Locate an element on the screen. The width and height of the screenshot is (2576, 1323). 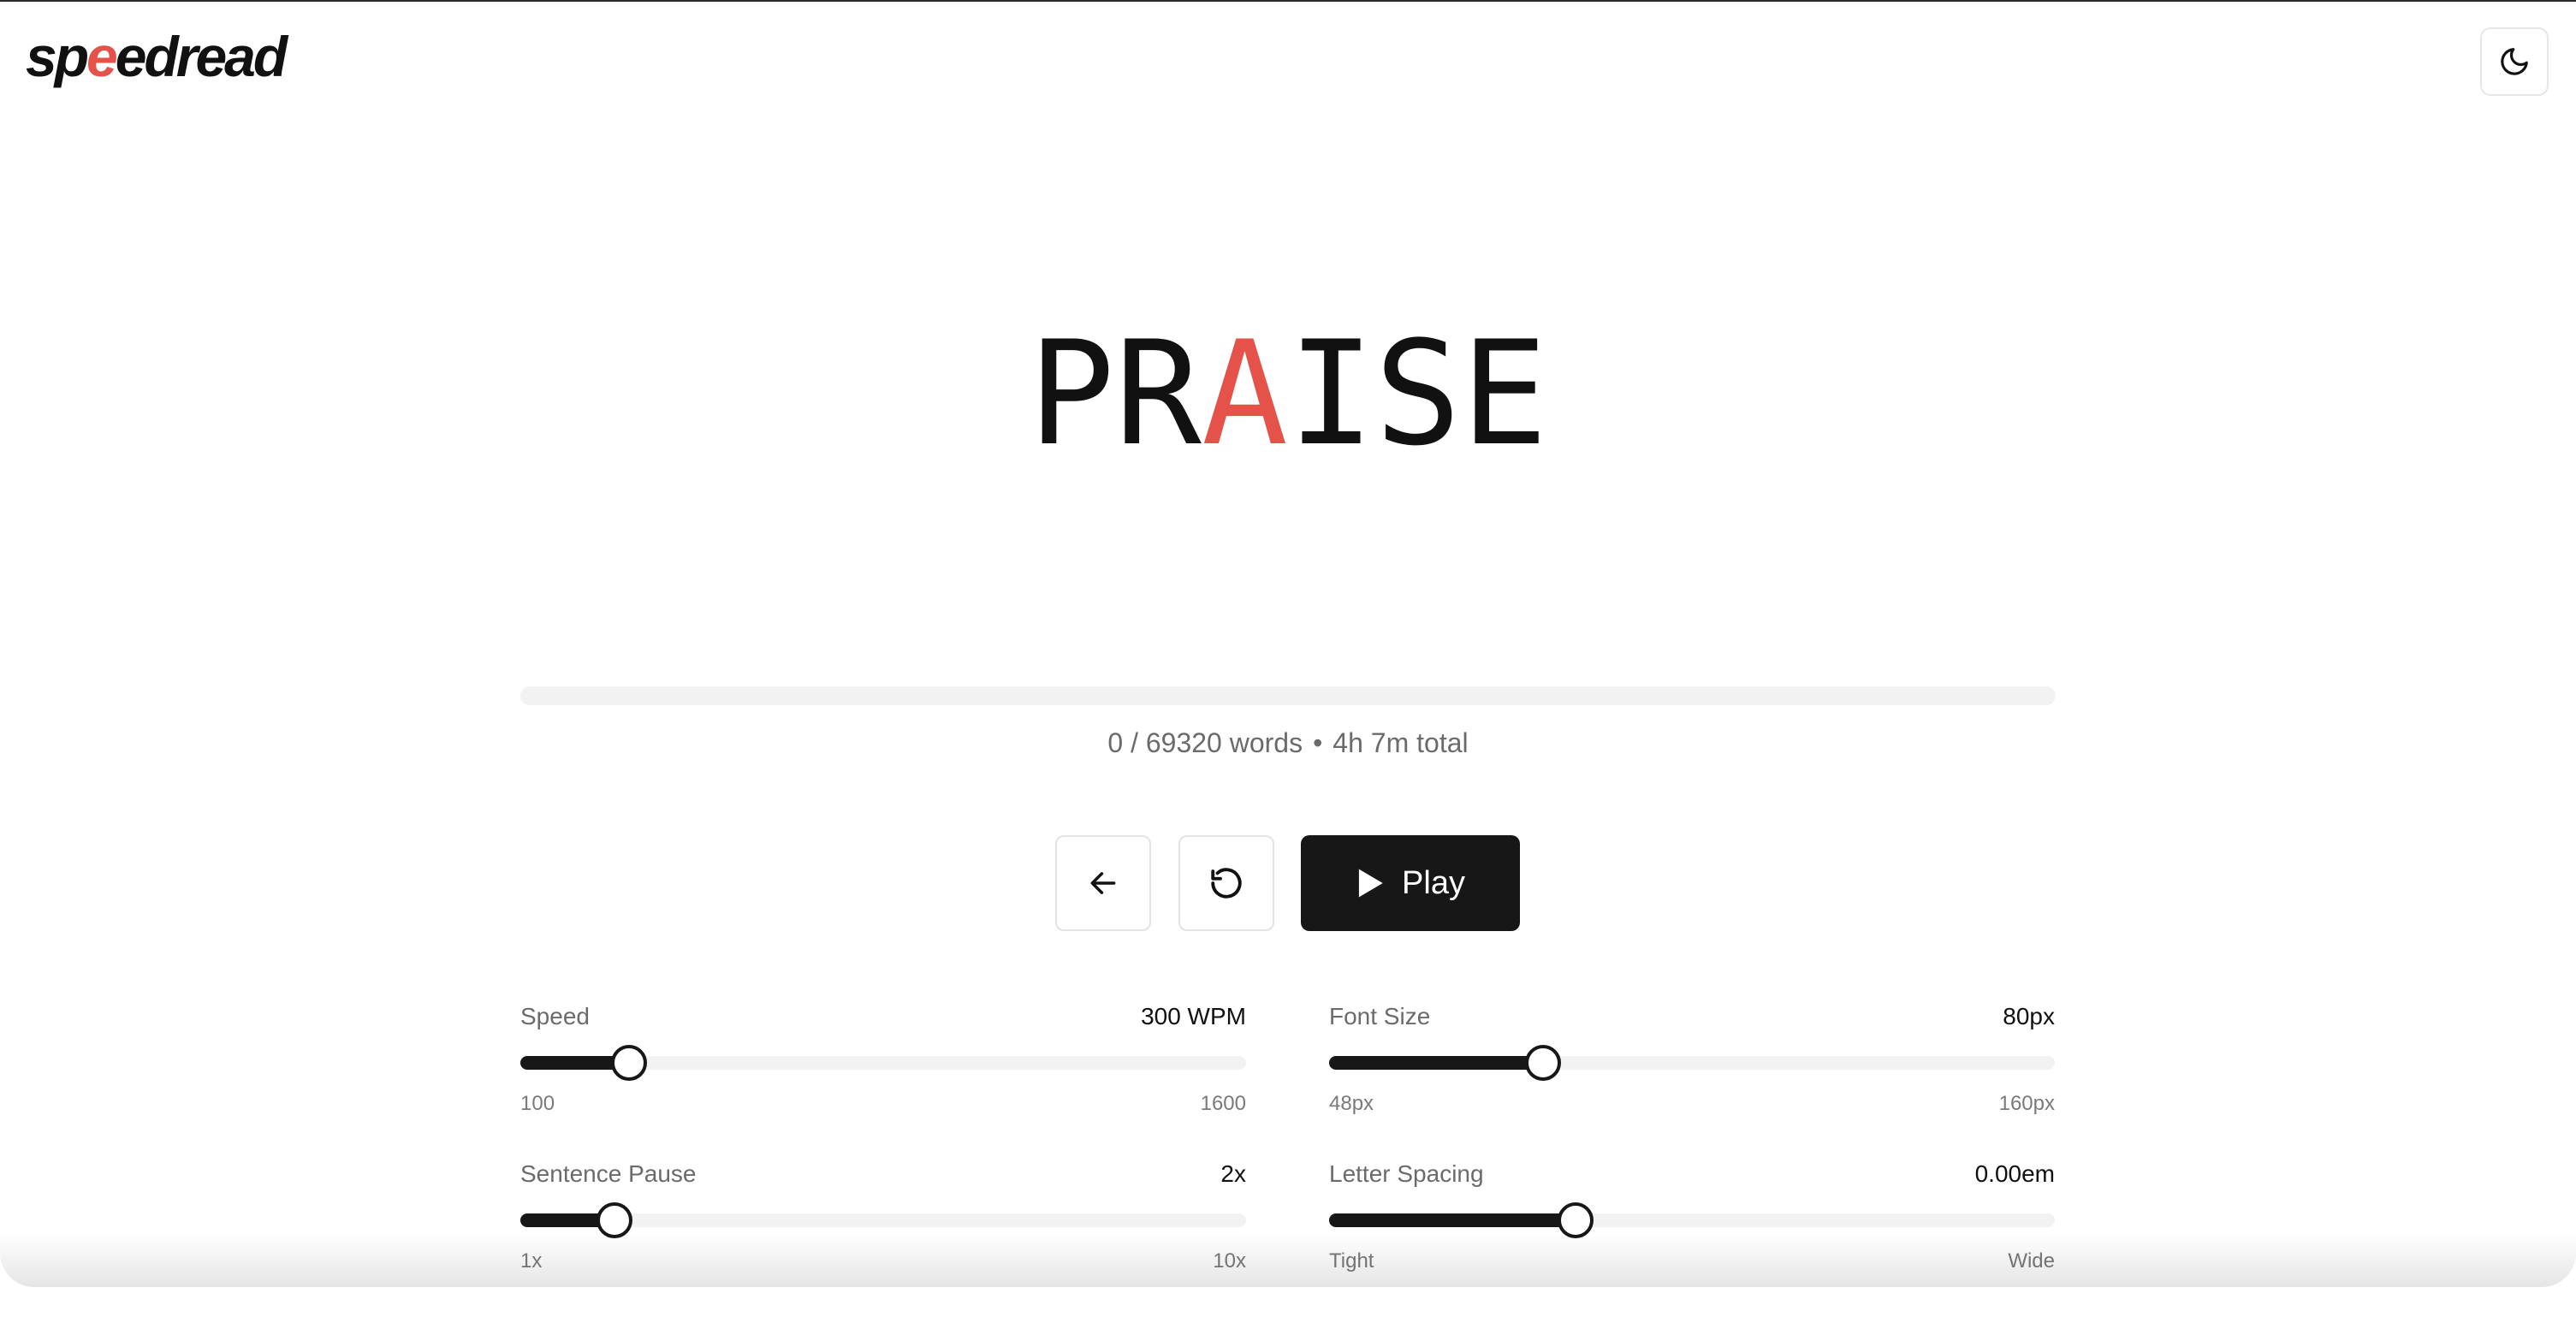
sentence-pause-value: 2x is located at coordinates (1233, 1173).